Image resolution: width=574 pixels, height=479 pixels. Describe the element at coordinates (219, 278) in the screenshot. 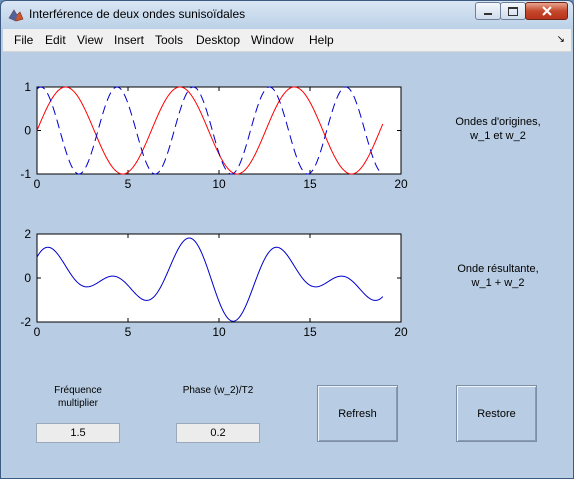

I see `axes-bottom-background` at that location.